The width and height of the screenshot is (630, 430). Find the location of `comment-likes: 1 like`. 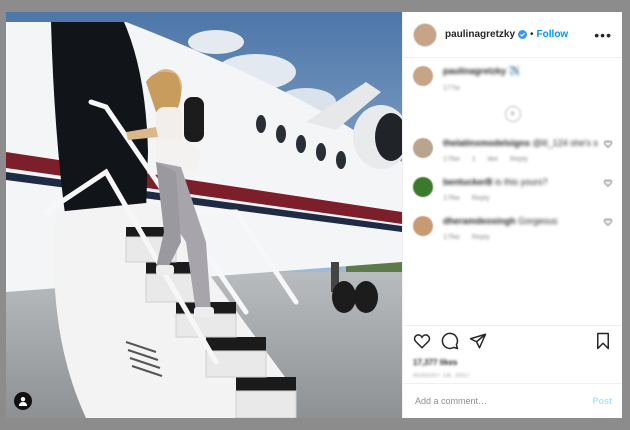

comment-likes: 1 like is located at coordinates (485, 159).